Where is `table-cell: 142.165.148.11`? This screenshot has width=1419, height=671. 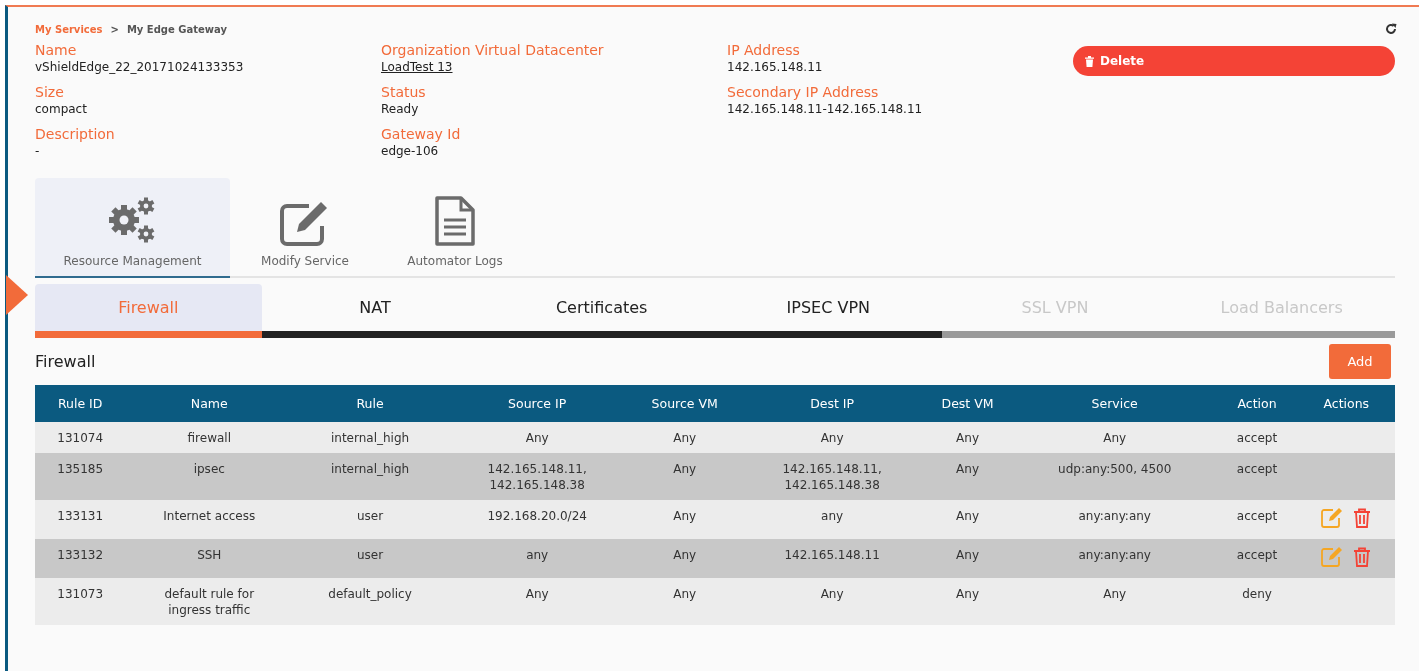
table-cell: 142.165.148.11 is located at coordinates (832, 555).